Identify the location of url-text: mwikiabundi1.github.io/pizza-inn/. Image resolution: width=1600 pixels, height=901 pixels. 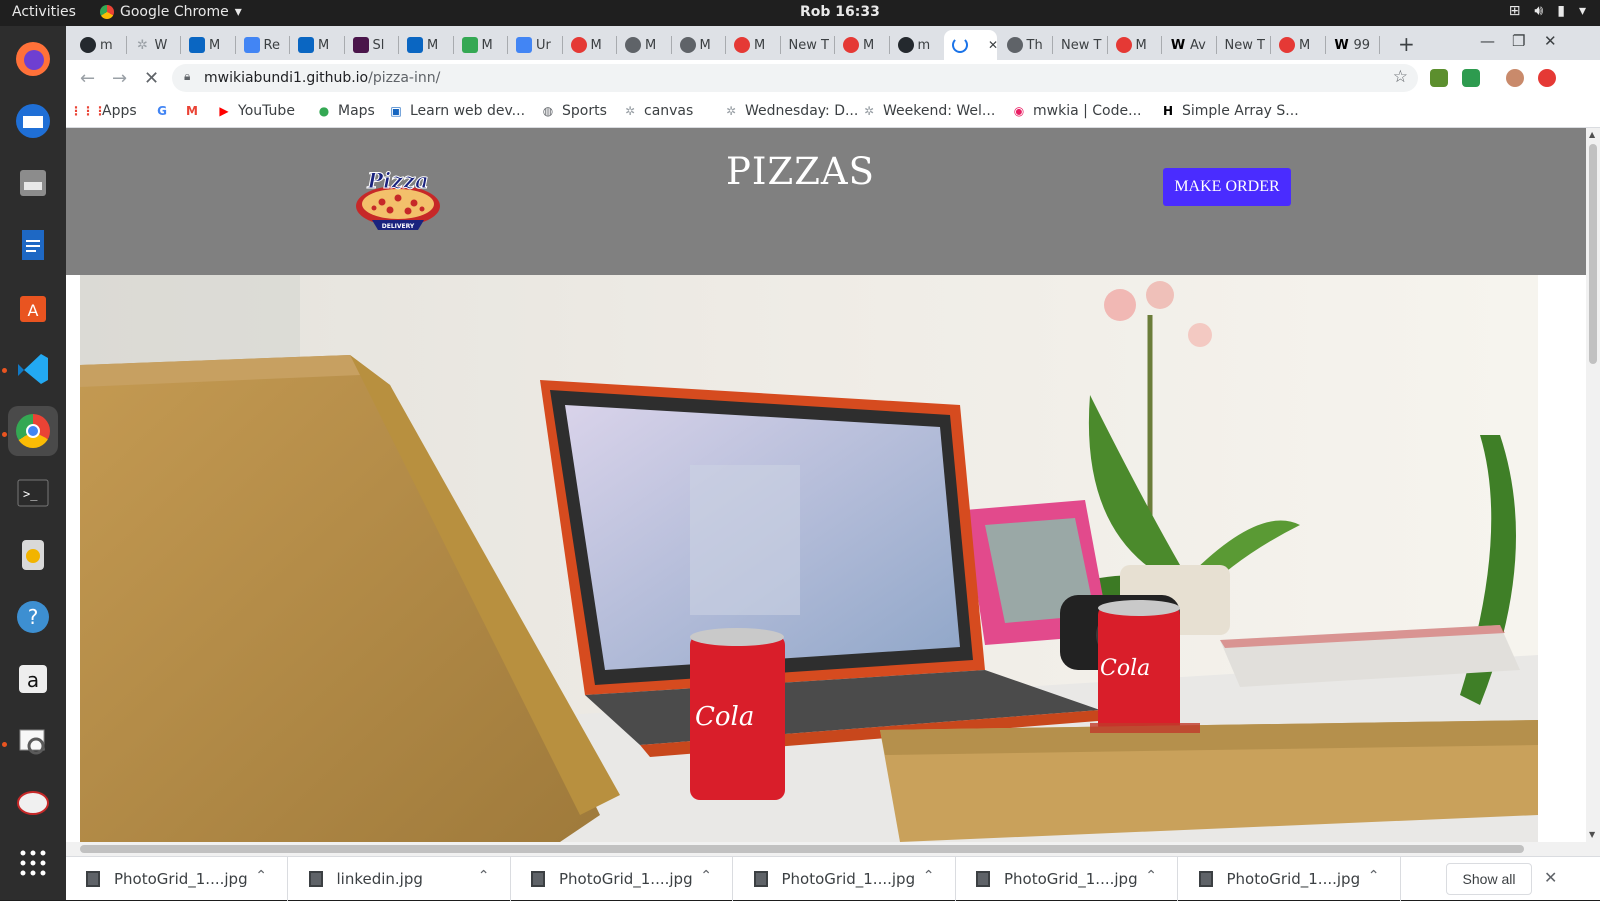
(322, 78).